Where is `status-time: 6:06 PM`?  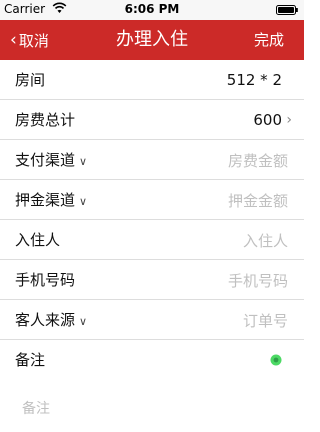 status-time: 6:06 PM is located at coordinates (152, 9).